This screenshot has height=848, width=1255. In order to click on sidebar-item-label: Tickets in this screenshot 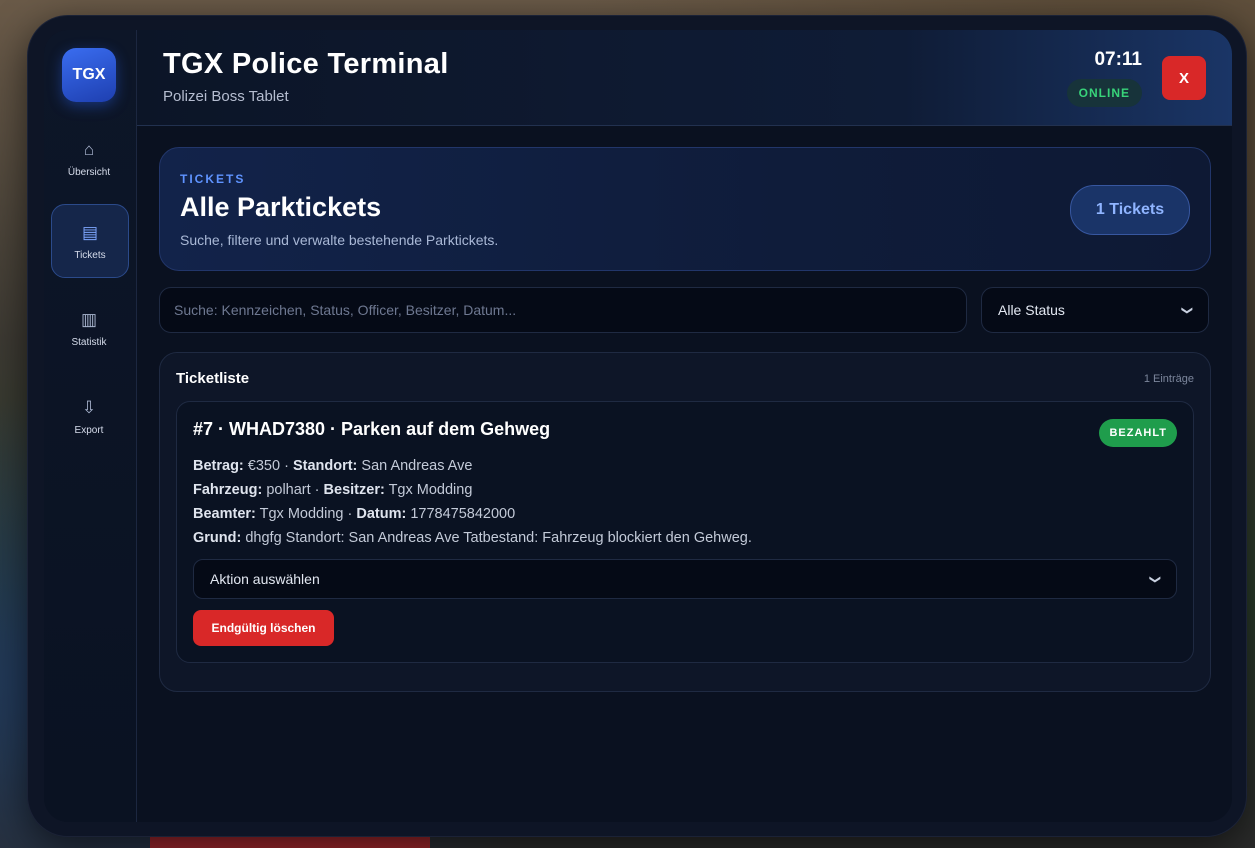, I will do `click(90, 255)`.